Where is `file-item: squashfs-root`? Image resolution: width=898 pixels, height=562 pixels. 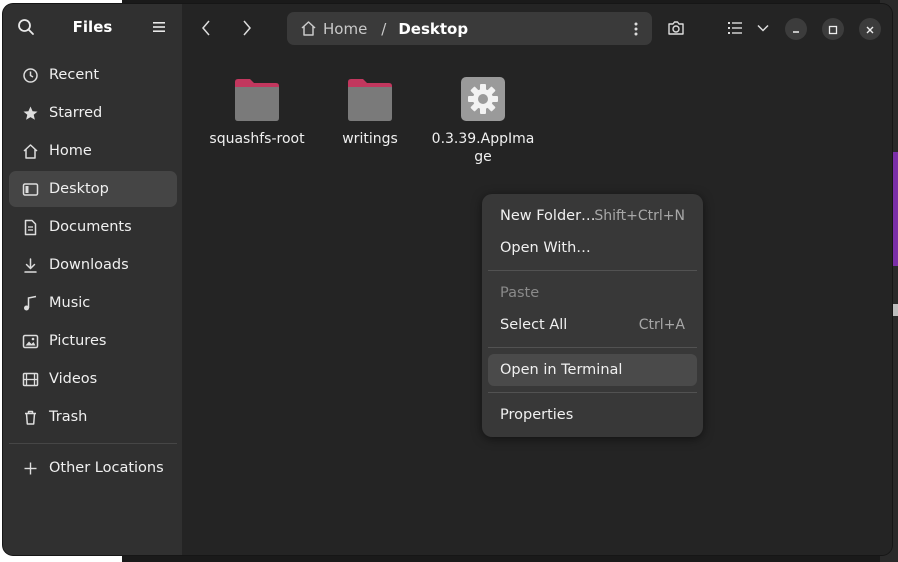 file-item: squashfs-root is located at coordinates (257, 112).